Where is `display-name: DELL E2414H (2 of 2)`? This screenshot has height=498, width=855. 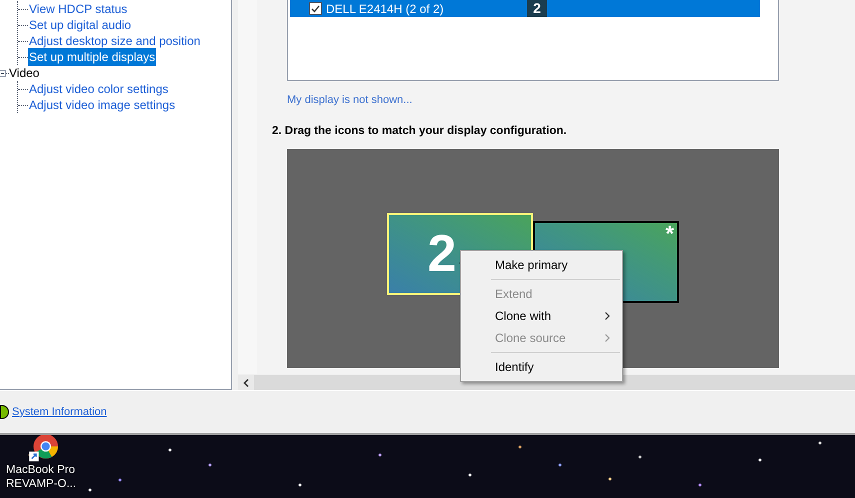 display-name: DELL E2414H (2 of 2) is located at coordinates (385, 9).